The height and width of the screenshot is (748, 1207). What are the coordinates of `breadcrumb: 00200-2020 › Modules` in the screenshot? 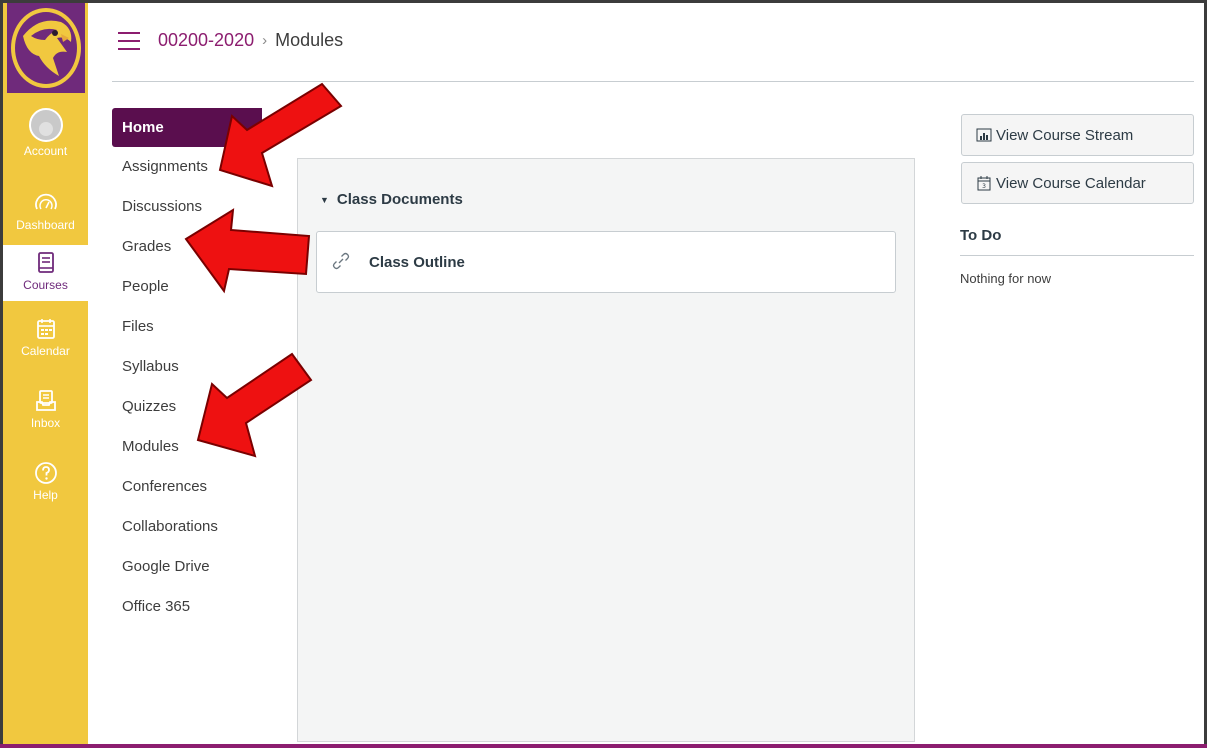 It's located at (250, 40).